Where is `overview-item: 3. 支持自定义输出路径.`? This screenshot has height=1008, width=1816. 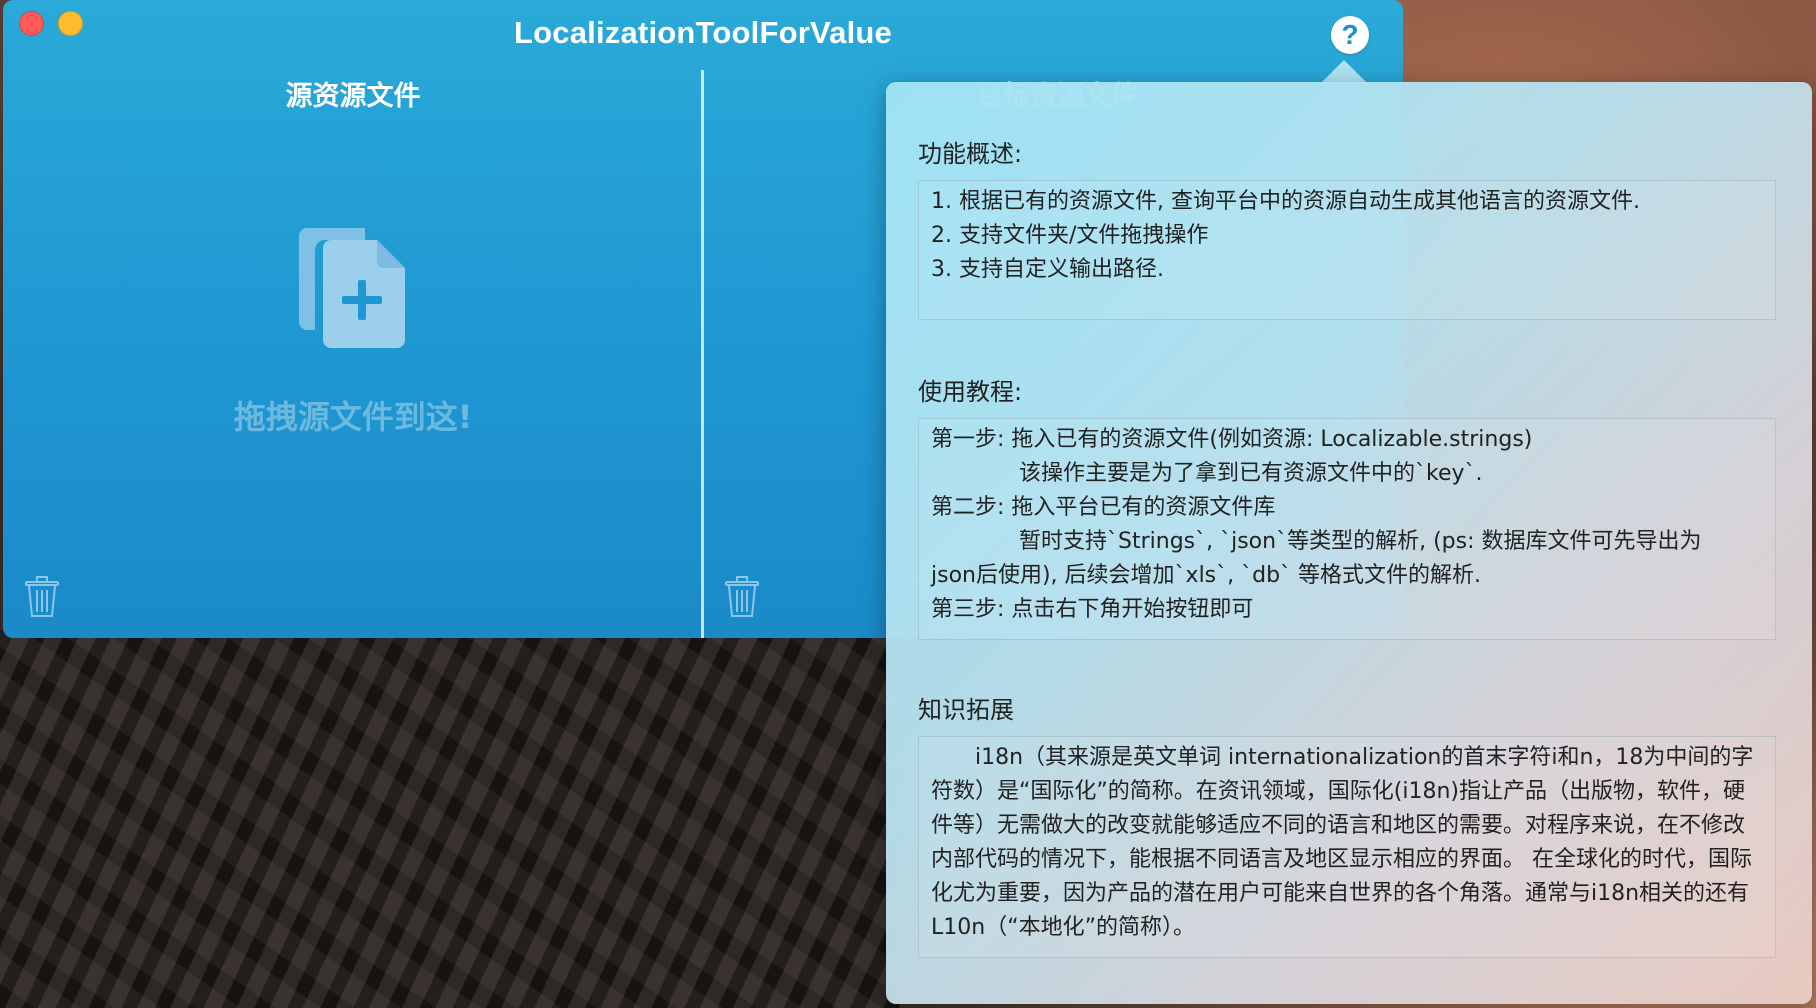 overview-item: 3. 支持自定义输出路径. is located at coordinates (1047, 269).